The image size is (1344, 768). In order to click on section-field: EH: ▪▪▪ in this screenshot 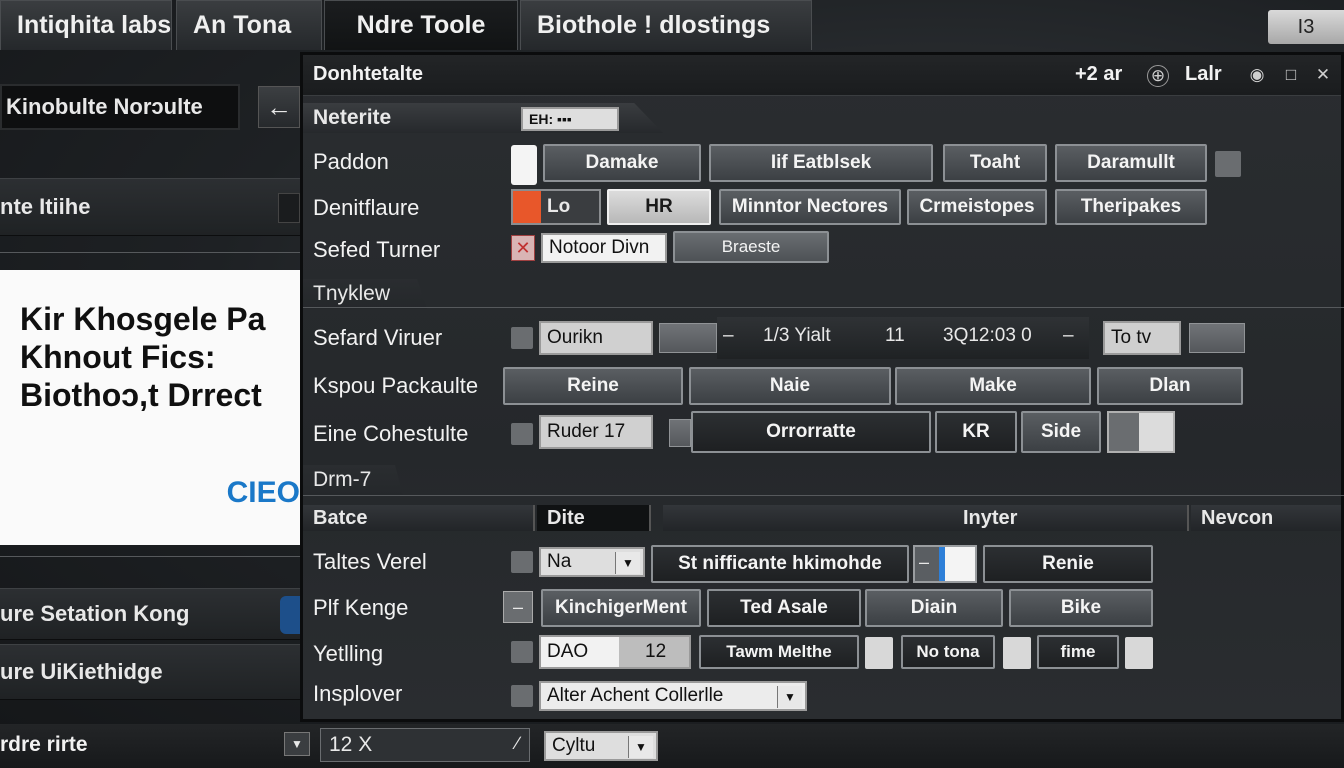, I will do `click(570, 119)`.